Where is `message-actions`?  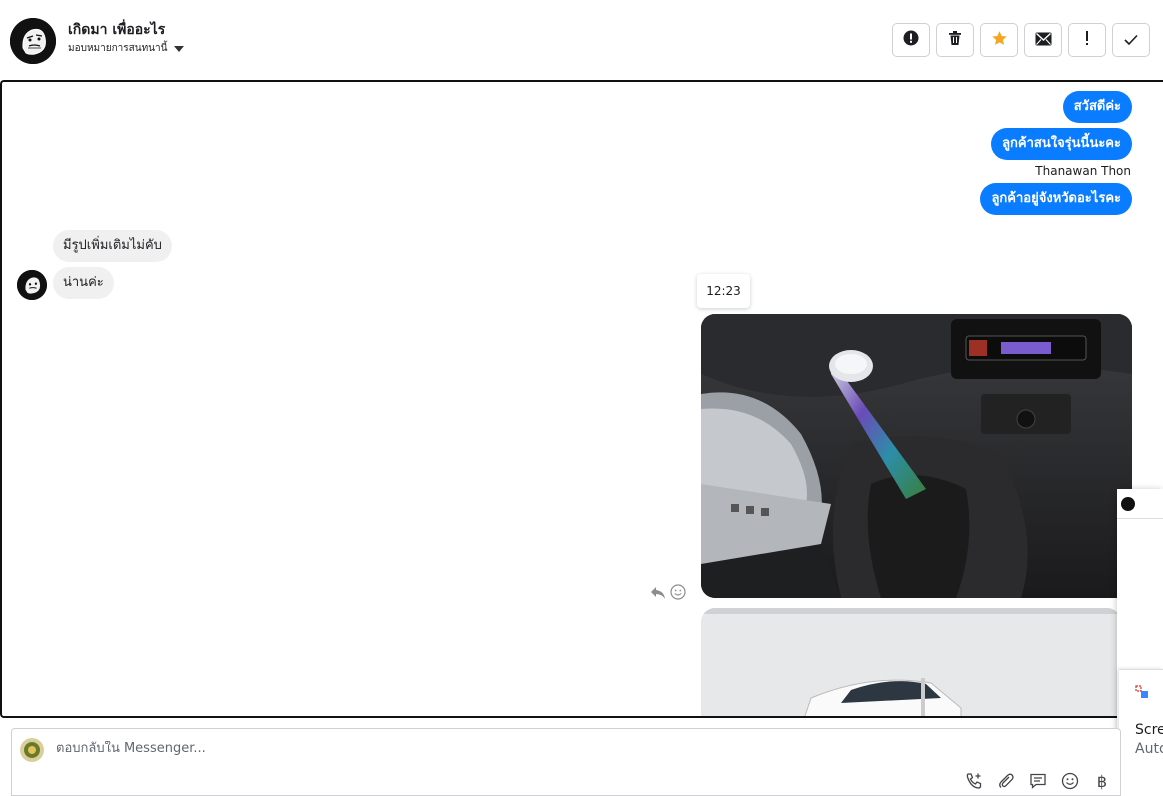
message-actions is located at coordinates (668, 594).